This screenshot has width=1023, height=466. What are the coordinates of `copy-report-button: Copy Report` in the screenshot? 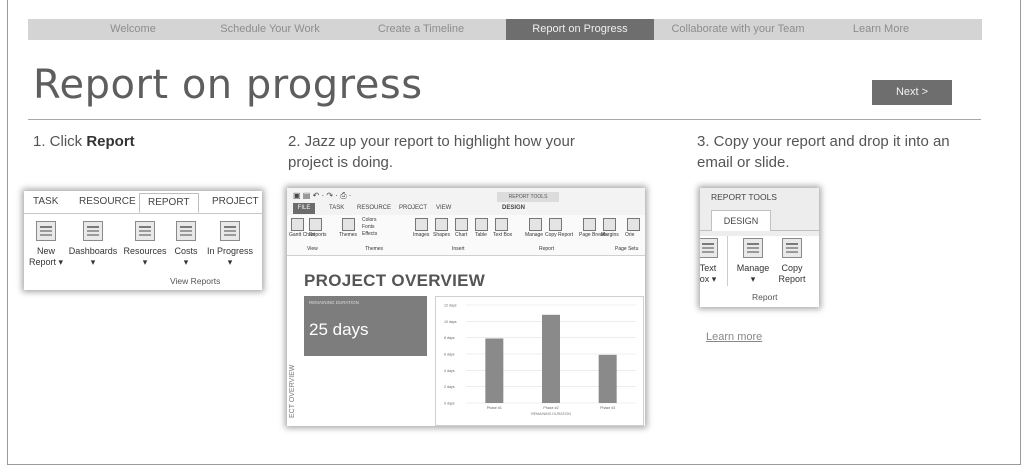 It's located at (792, 261).